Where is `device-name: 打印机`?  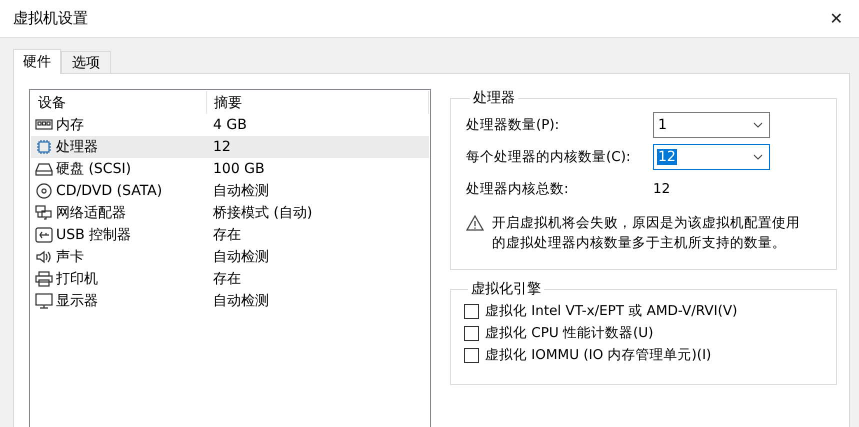
device-name: 打印机 is located at coordinates (77, 279).